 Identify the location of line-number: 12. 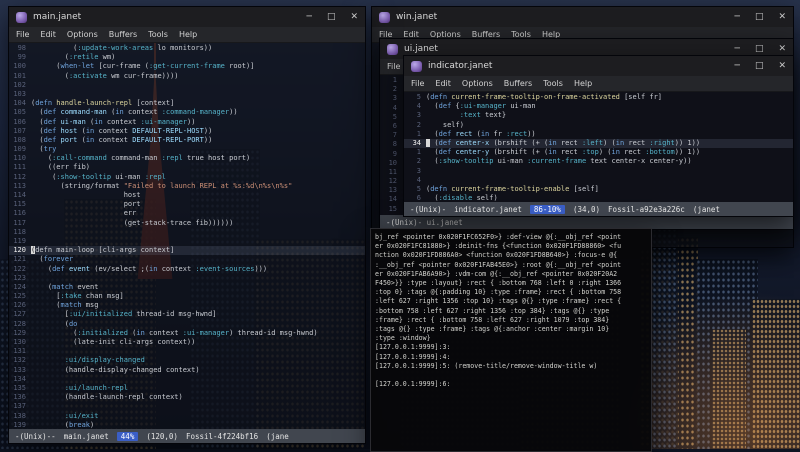
(392, 181).